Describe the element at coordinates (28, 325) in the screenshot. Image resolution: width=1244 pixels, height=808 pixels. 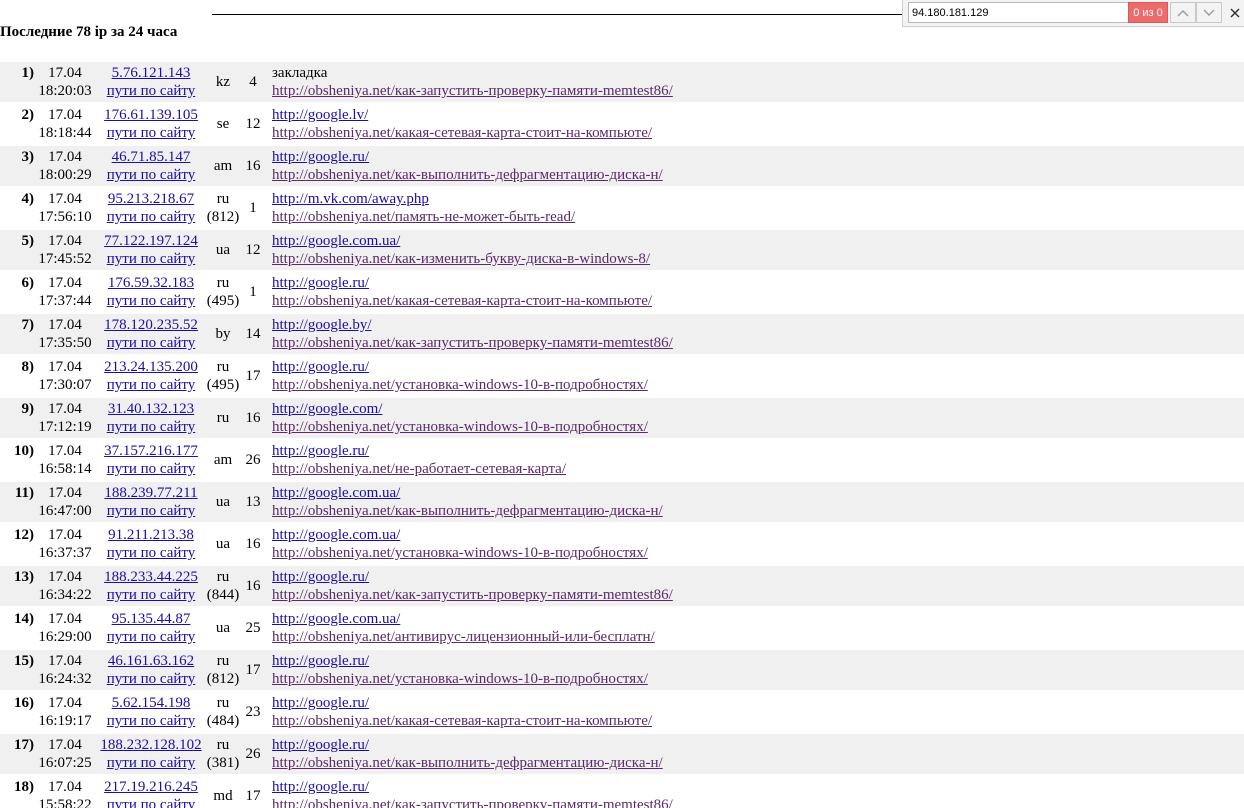
I see `row-number: 7)` at that location.